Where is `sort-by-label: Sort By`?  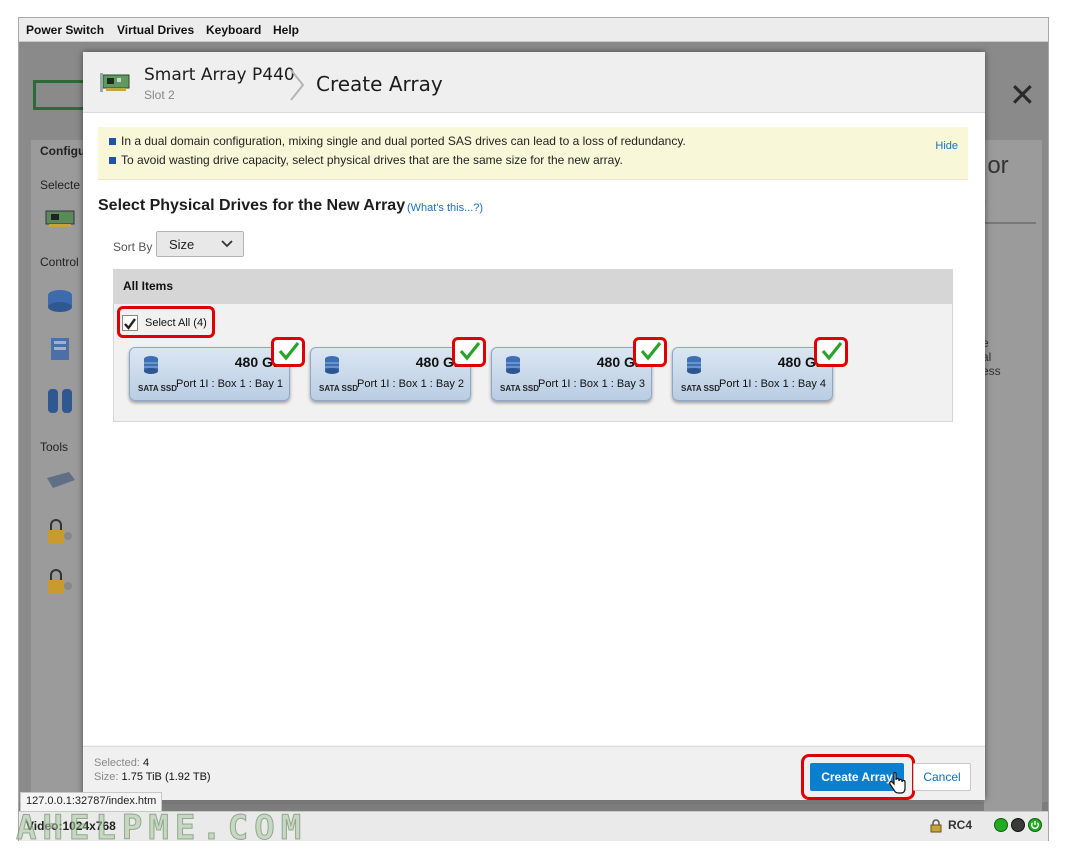
sort-by-label: Sort By is located at coordinates (133, 247).